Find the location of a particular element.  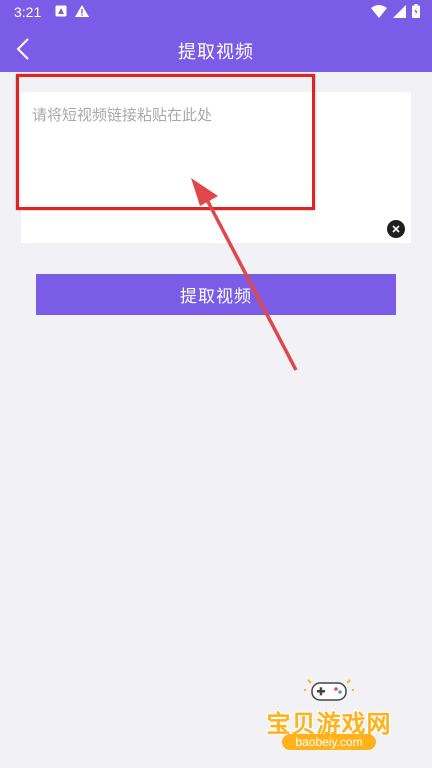

page-title: 提取视频 is located at coordinates (216, 52).